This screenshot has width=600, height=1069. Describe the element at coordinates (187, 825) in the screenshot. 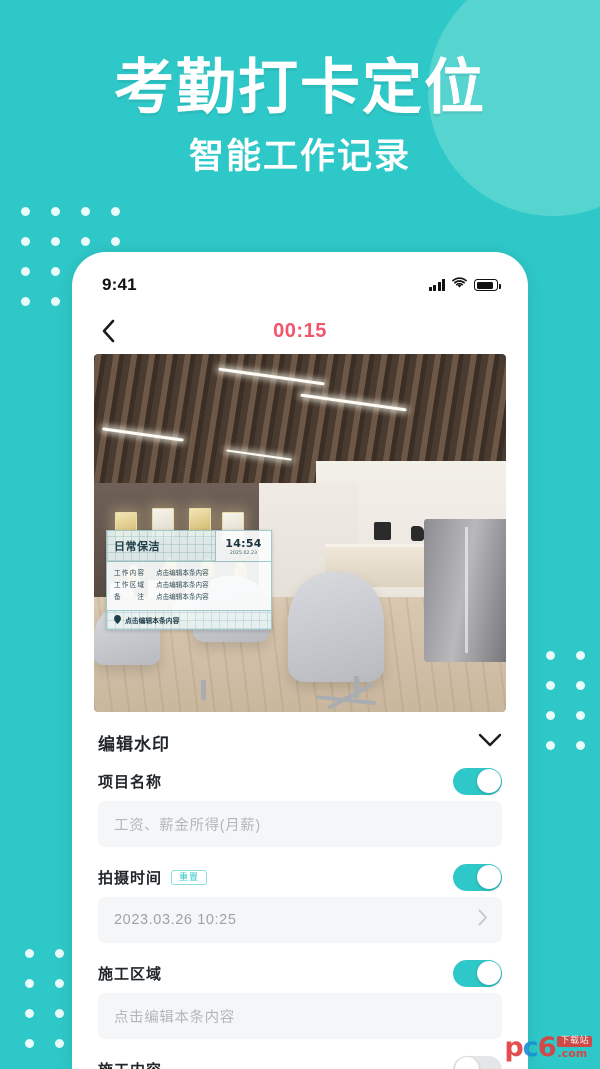

I see `field-input-value: 工资、薪金所得(月薪)` at that location.